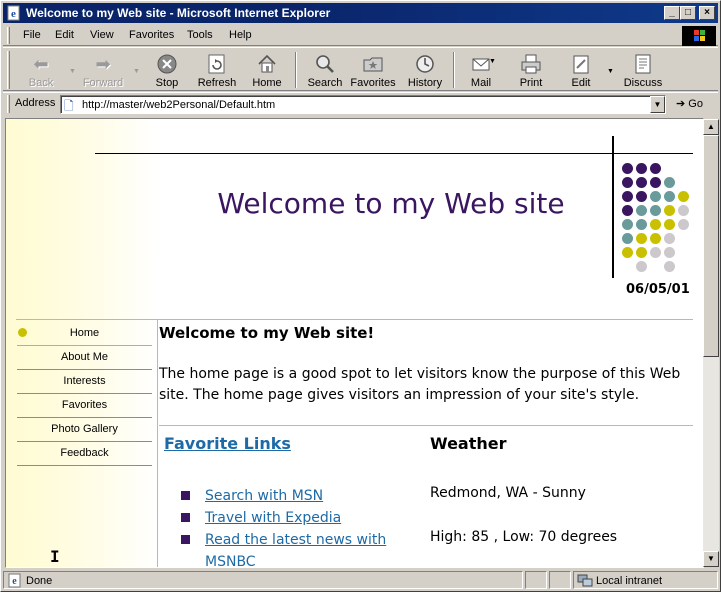 The image size is (721, 592). I want to click on close-button: ×, so click(707, 13).